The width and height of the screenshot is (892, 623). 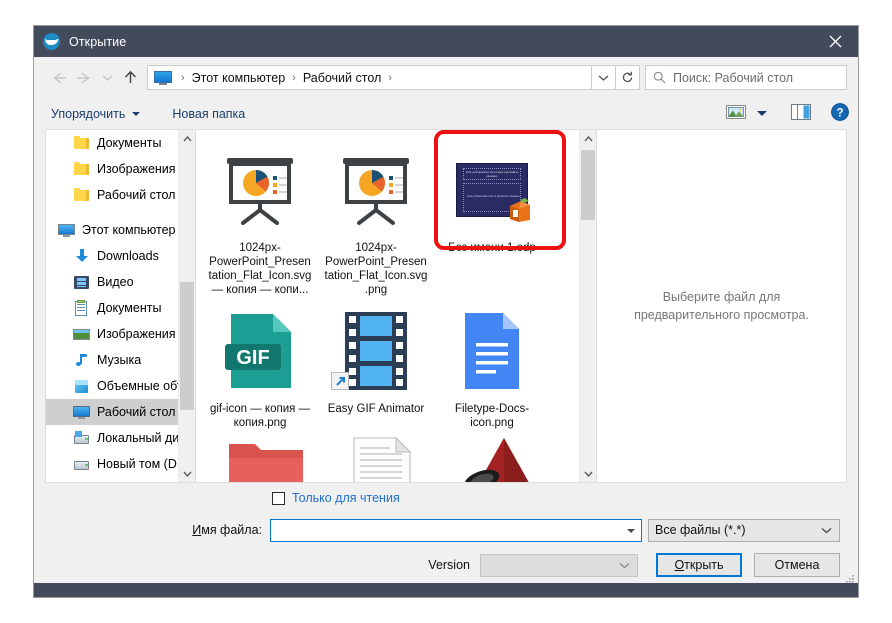 I want to click on sidebar-item-label: Новый том (D:), so click(x=137, y=464).